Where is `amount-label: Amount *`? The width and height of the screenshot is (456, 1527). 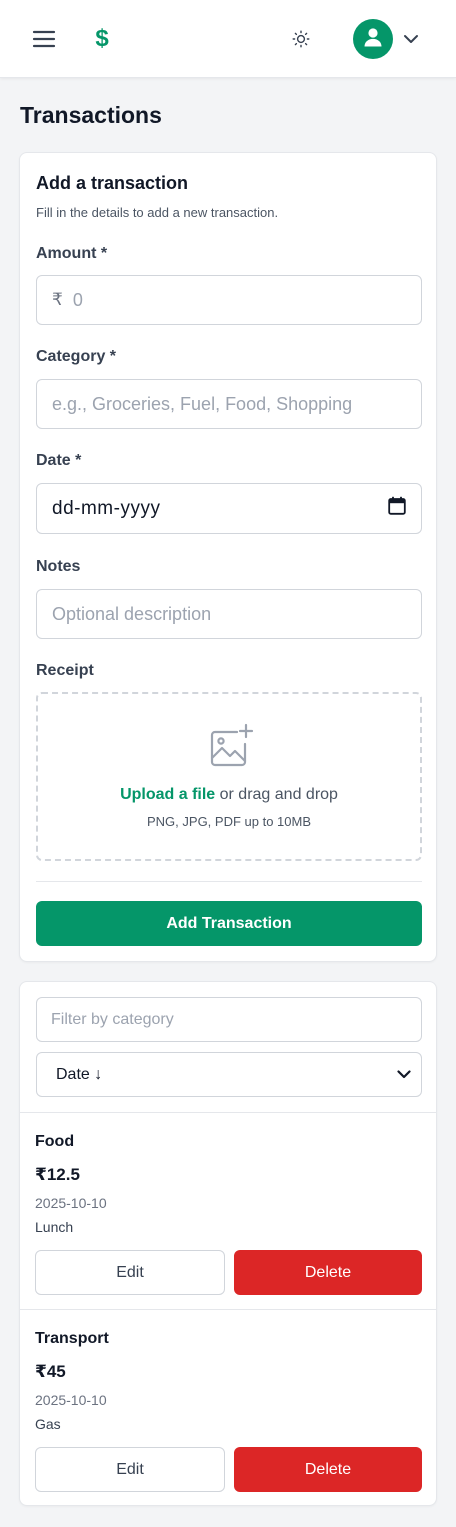 amount-label: Amount * is located at coordinates (72, 253).